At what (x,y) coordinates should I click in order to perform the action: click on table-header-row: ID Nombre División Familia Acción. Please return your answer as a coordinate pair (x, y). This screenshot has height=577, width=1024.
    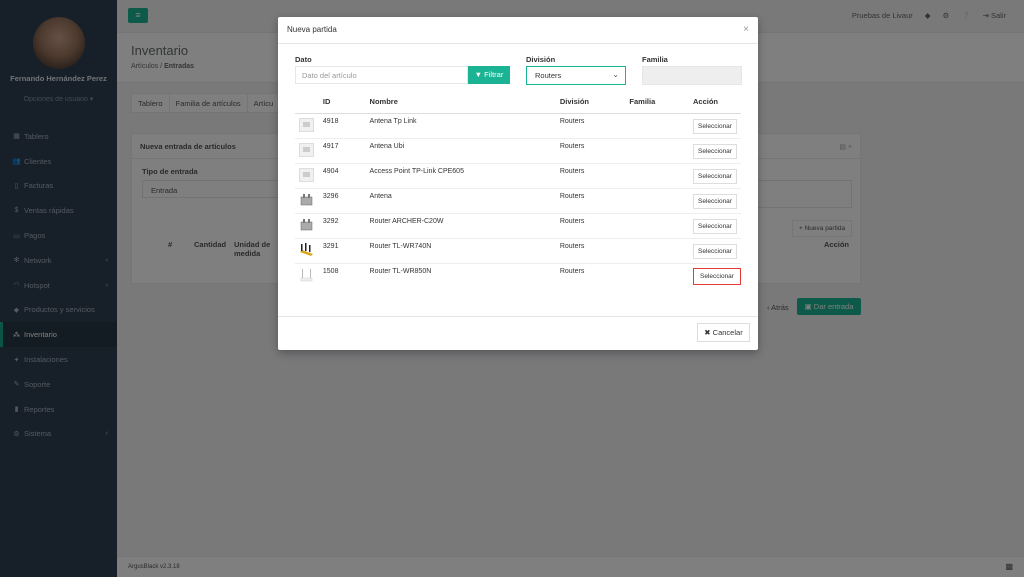
    Looking at the image, I should click on (518, 105).